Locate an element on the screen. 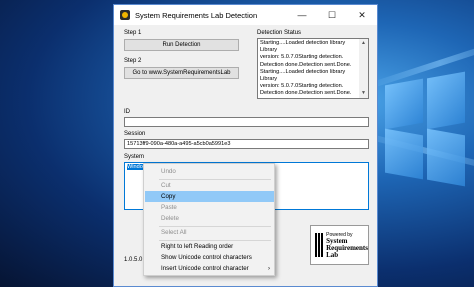 This screenshot has width=474, height=287. menu-item-insert-unicode-label: Insert Unicode control character is located at coordinates (205, 268).